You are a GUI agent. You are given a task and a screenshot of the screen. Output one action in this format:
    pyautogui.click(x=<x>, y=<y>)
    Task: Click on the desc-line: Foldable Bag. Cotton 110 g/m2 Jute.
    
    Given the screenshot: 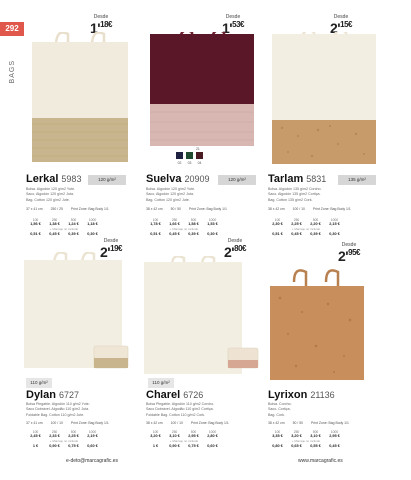 What is the action you would take?
    pyautogui.click(x=55, y=414)
    